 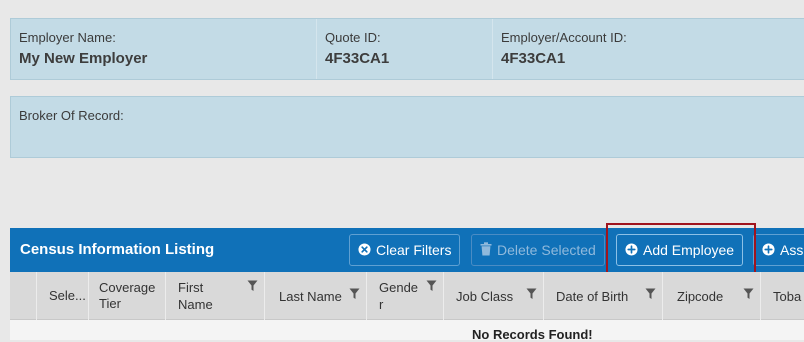 I want to click on col-first-name: First Name, so click(x=214, y=296).